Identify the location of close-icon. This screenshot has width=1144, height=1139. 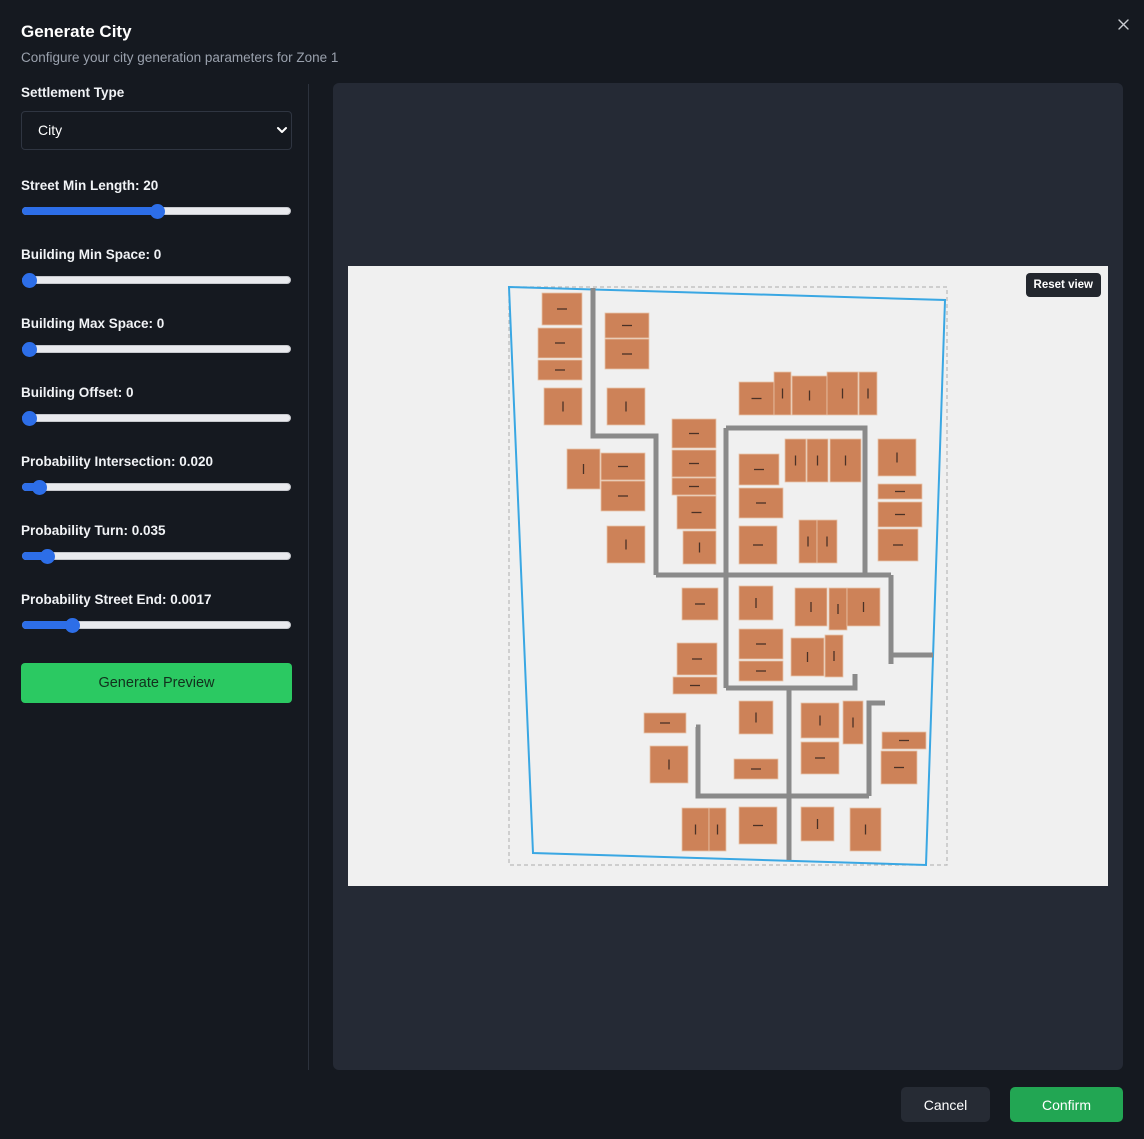
(1123, 24).